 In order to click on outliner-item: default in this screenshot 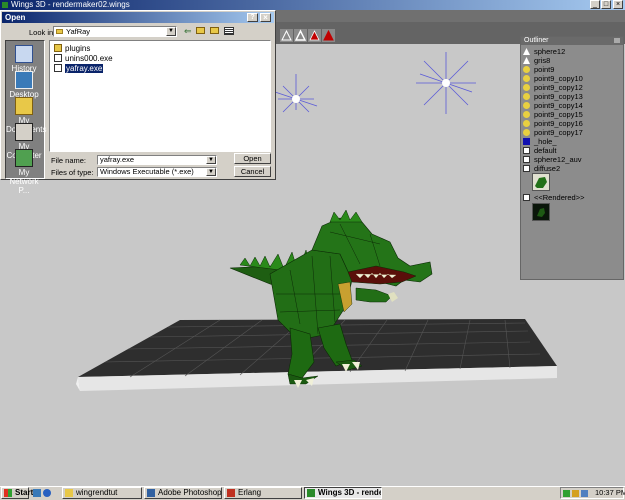, I will do `click(540, 150)`.